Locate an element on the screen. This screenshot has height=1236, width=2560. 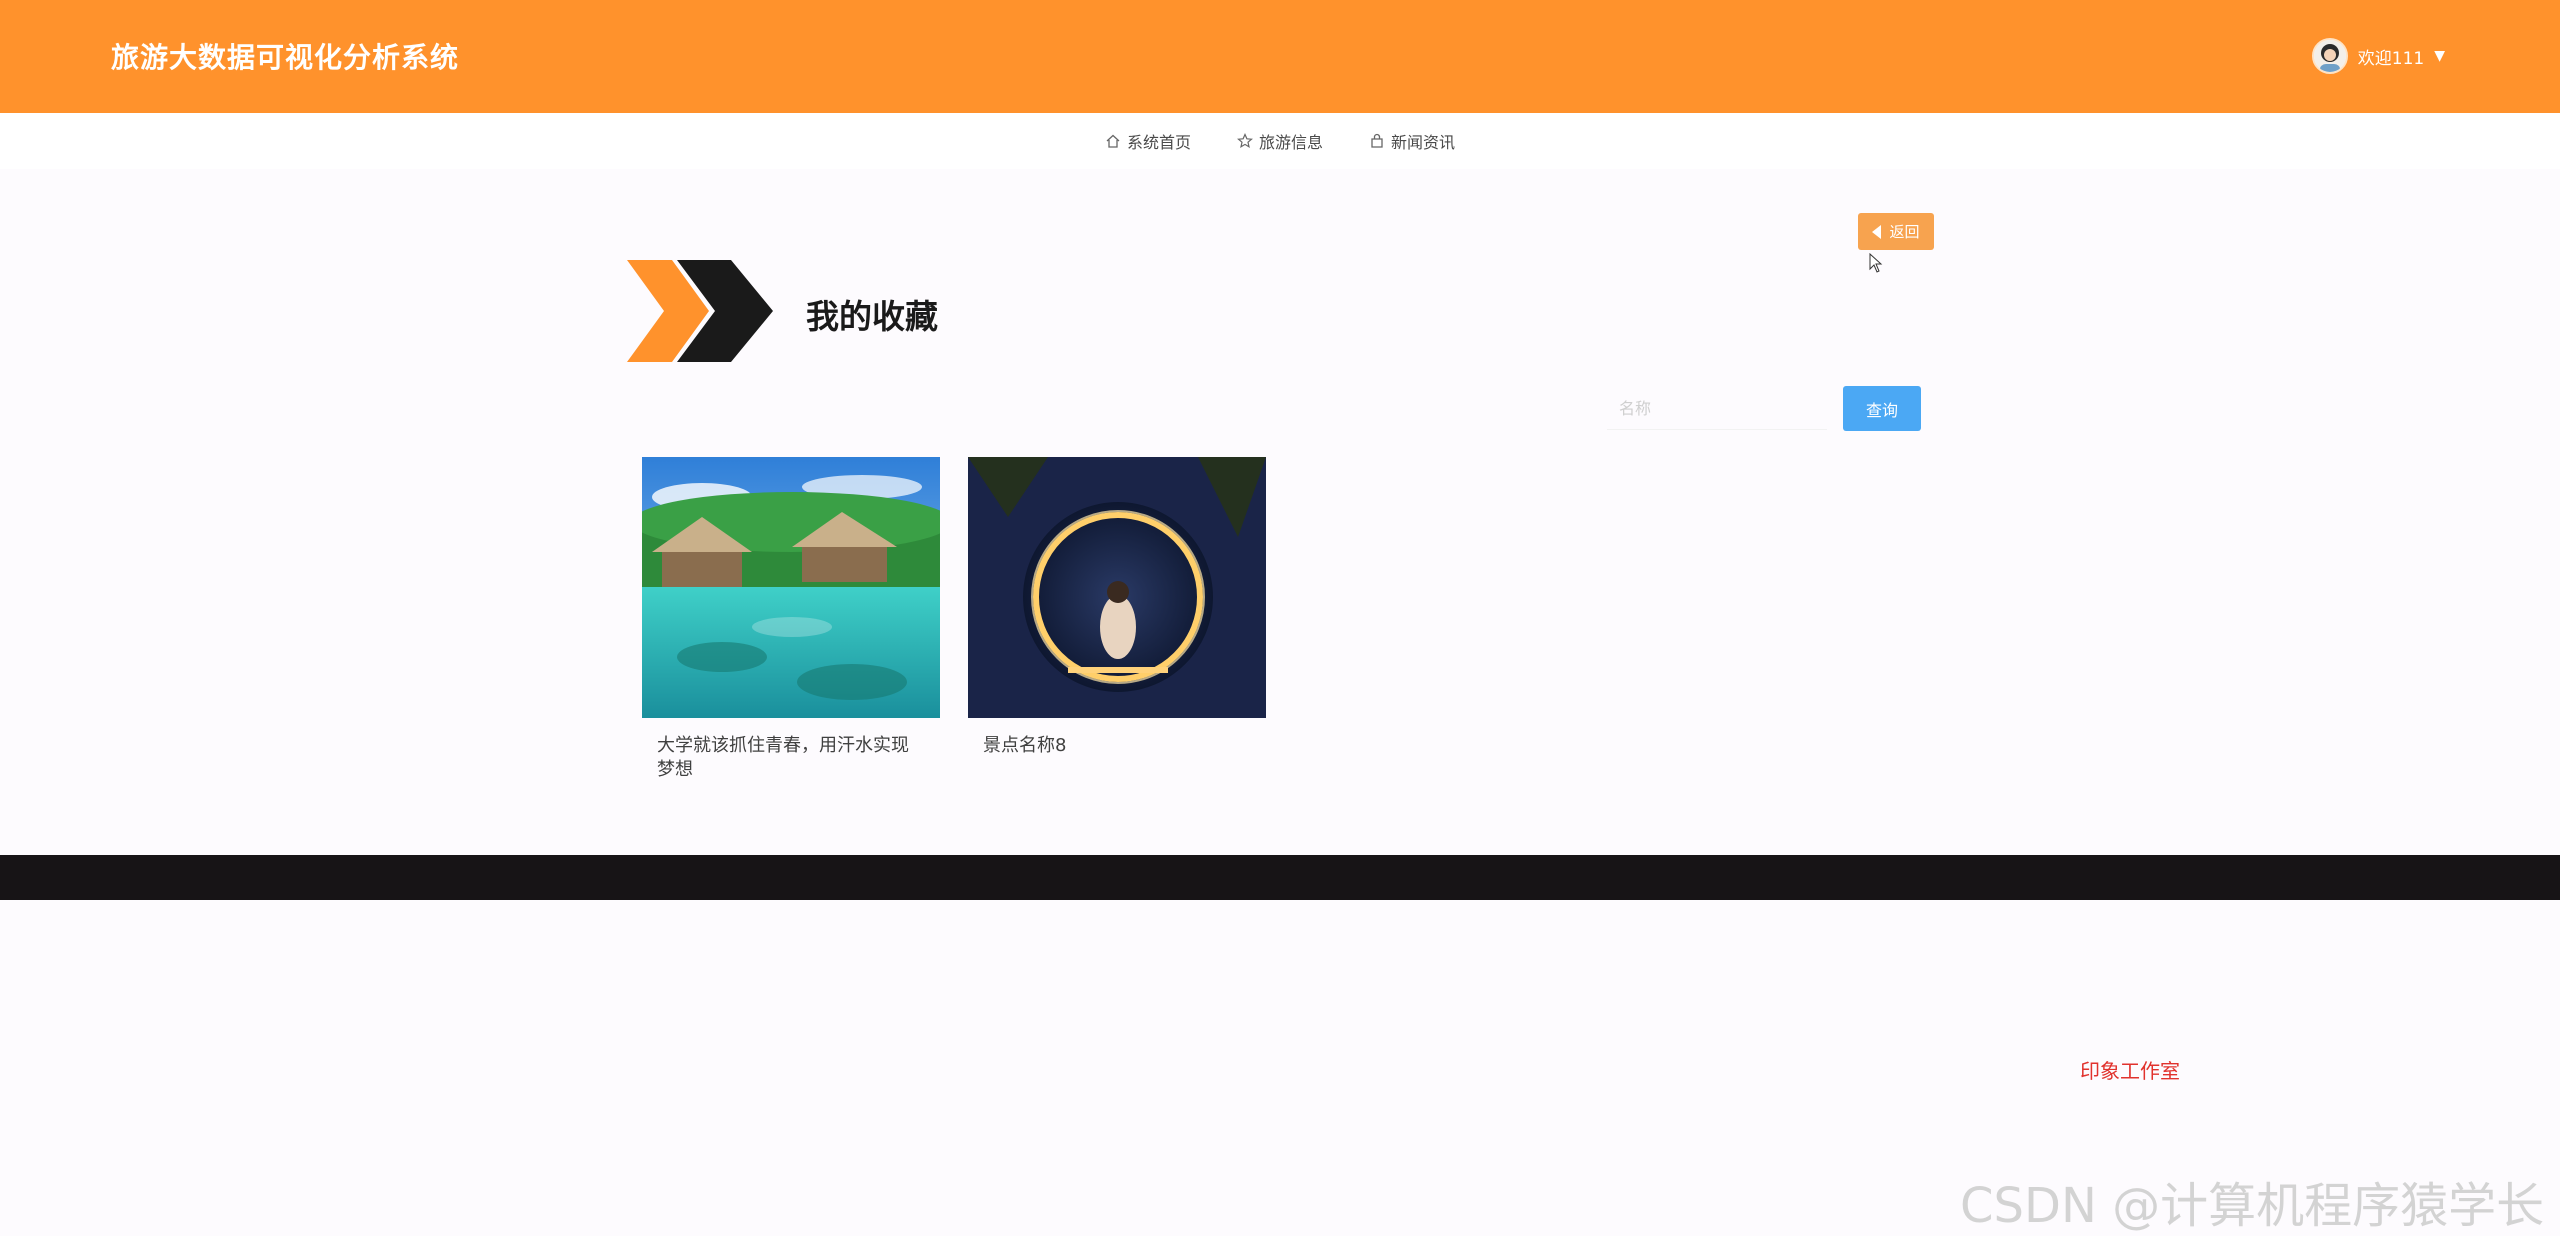
nav-item-label: 旅游信息 is located at coordinates (1290, 142).